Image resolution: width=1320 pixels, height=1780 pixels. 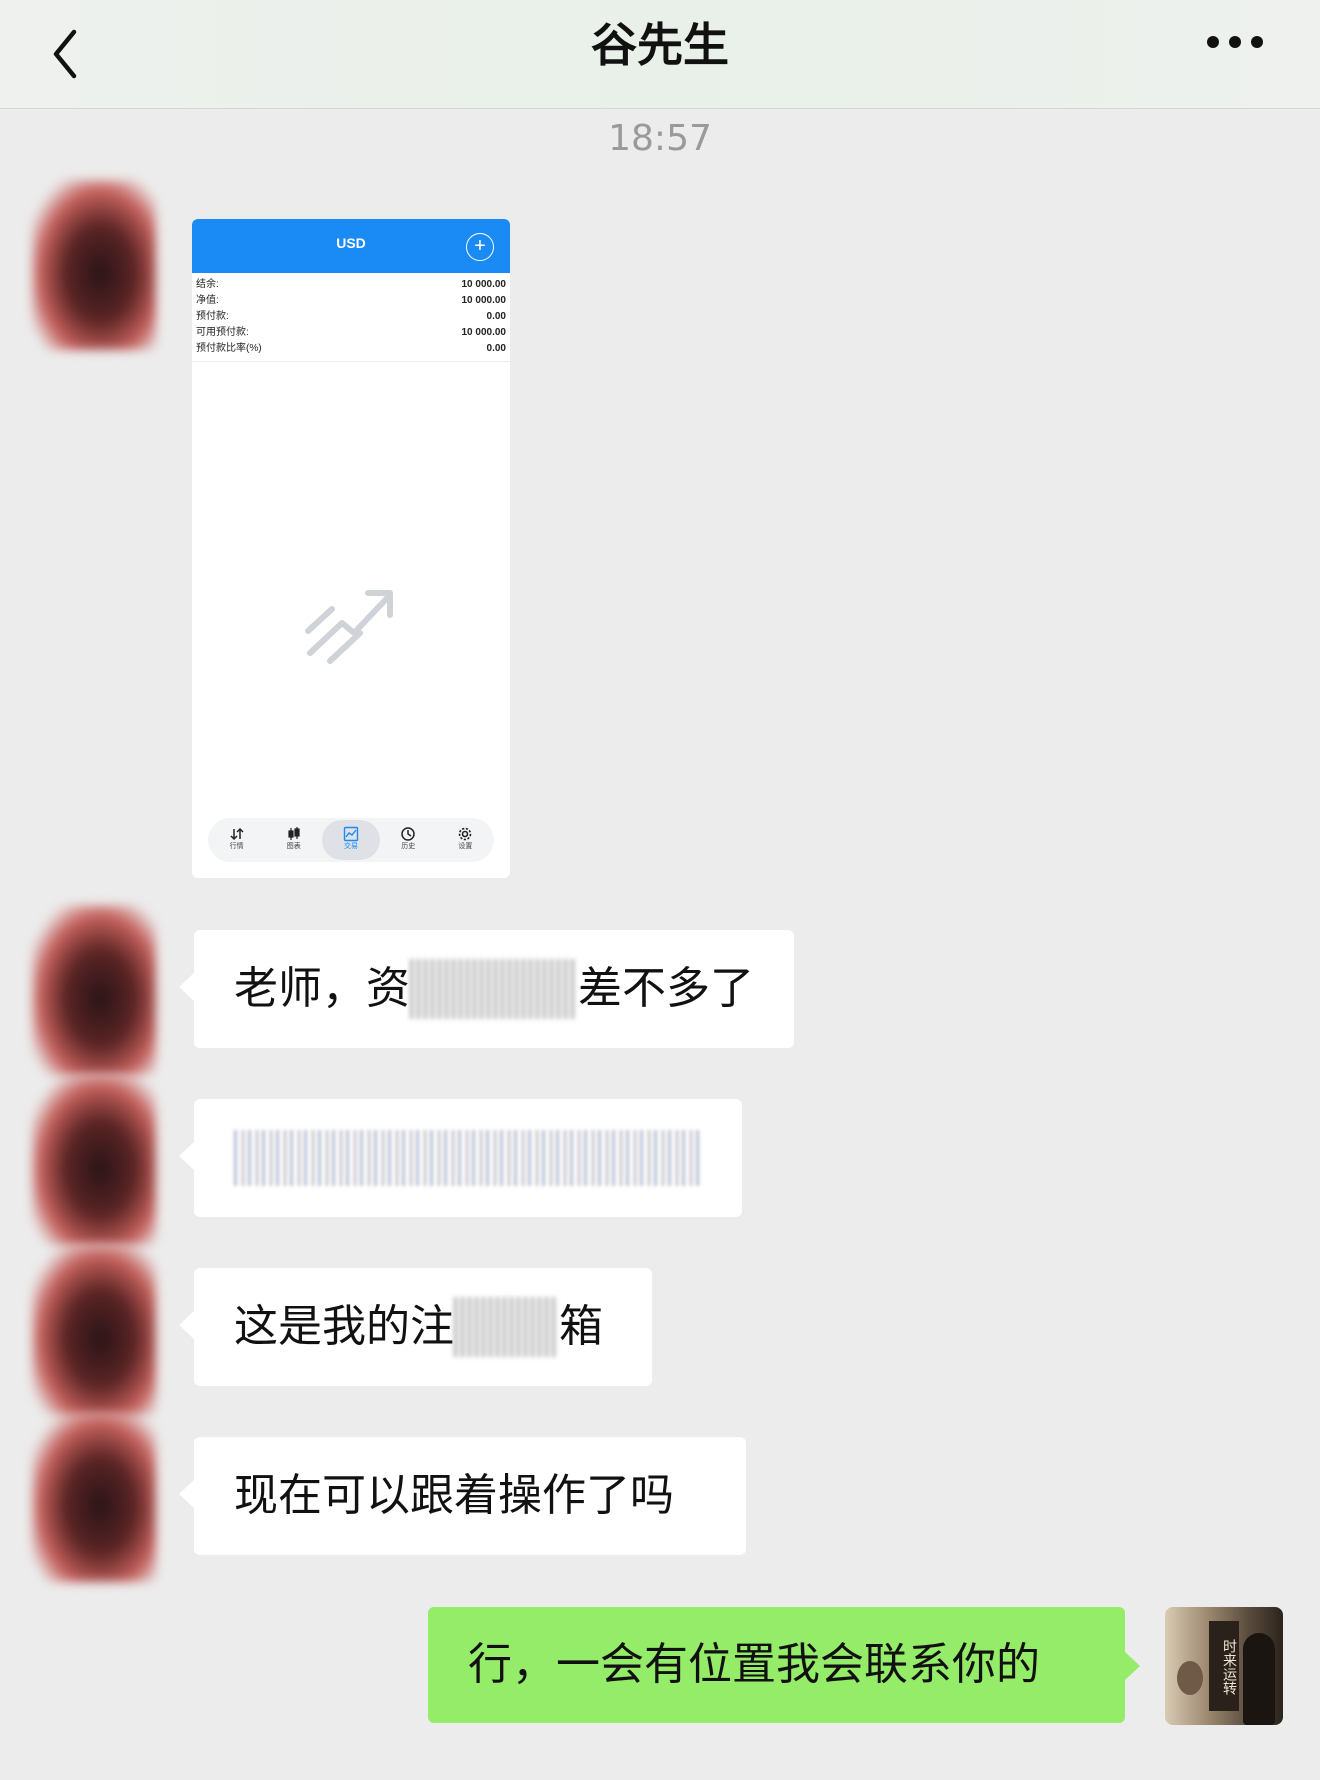 What do you see at coordinates (222, 332) in the screenshot?
I see `shot-row-label: 可用预付款:` at bounding box center [222, 332].